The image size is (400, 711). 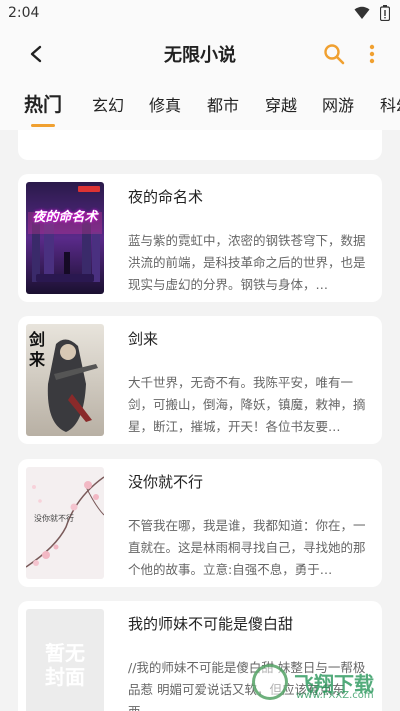 I want to click on back-arrow-icon, so click(x=36, y=54).